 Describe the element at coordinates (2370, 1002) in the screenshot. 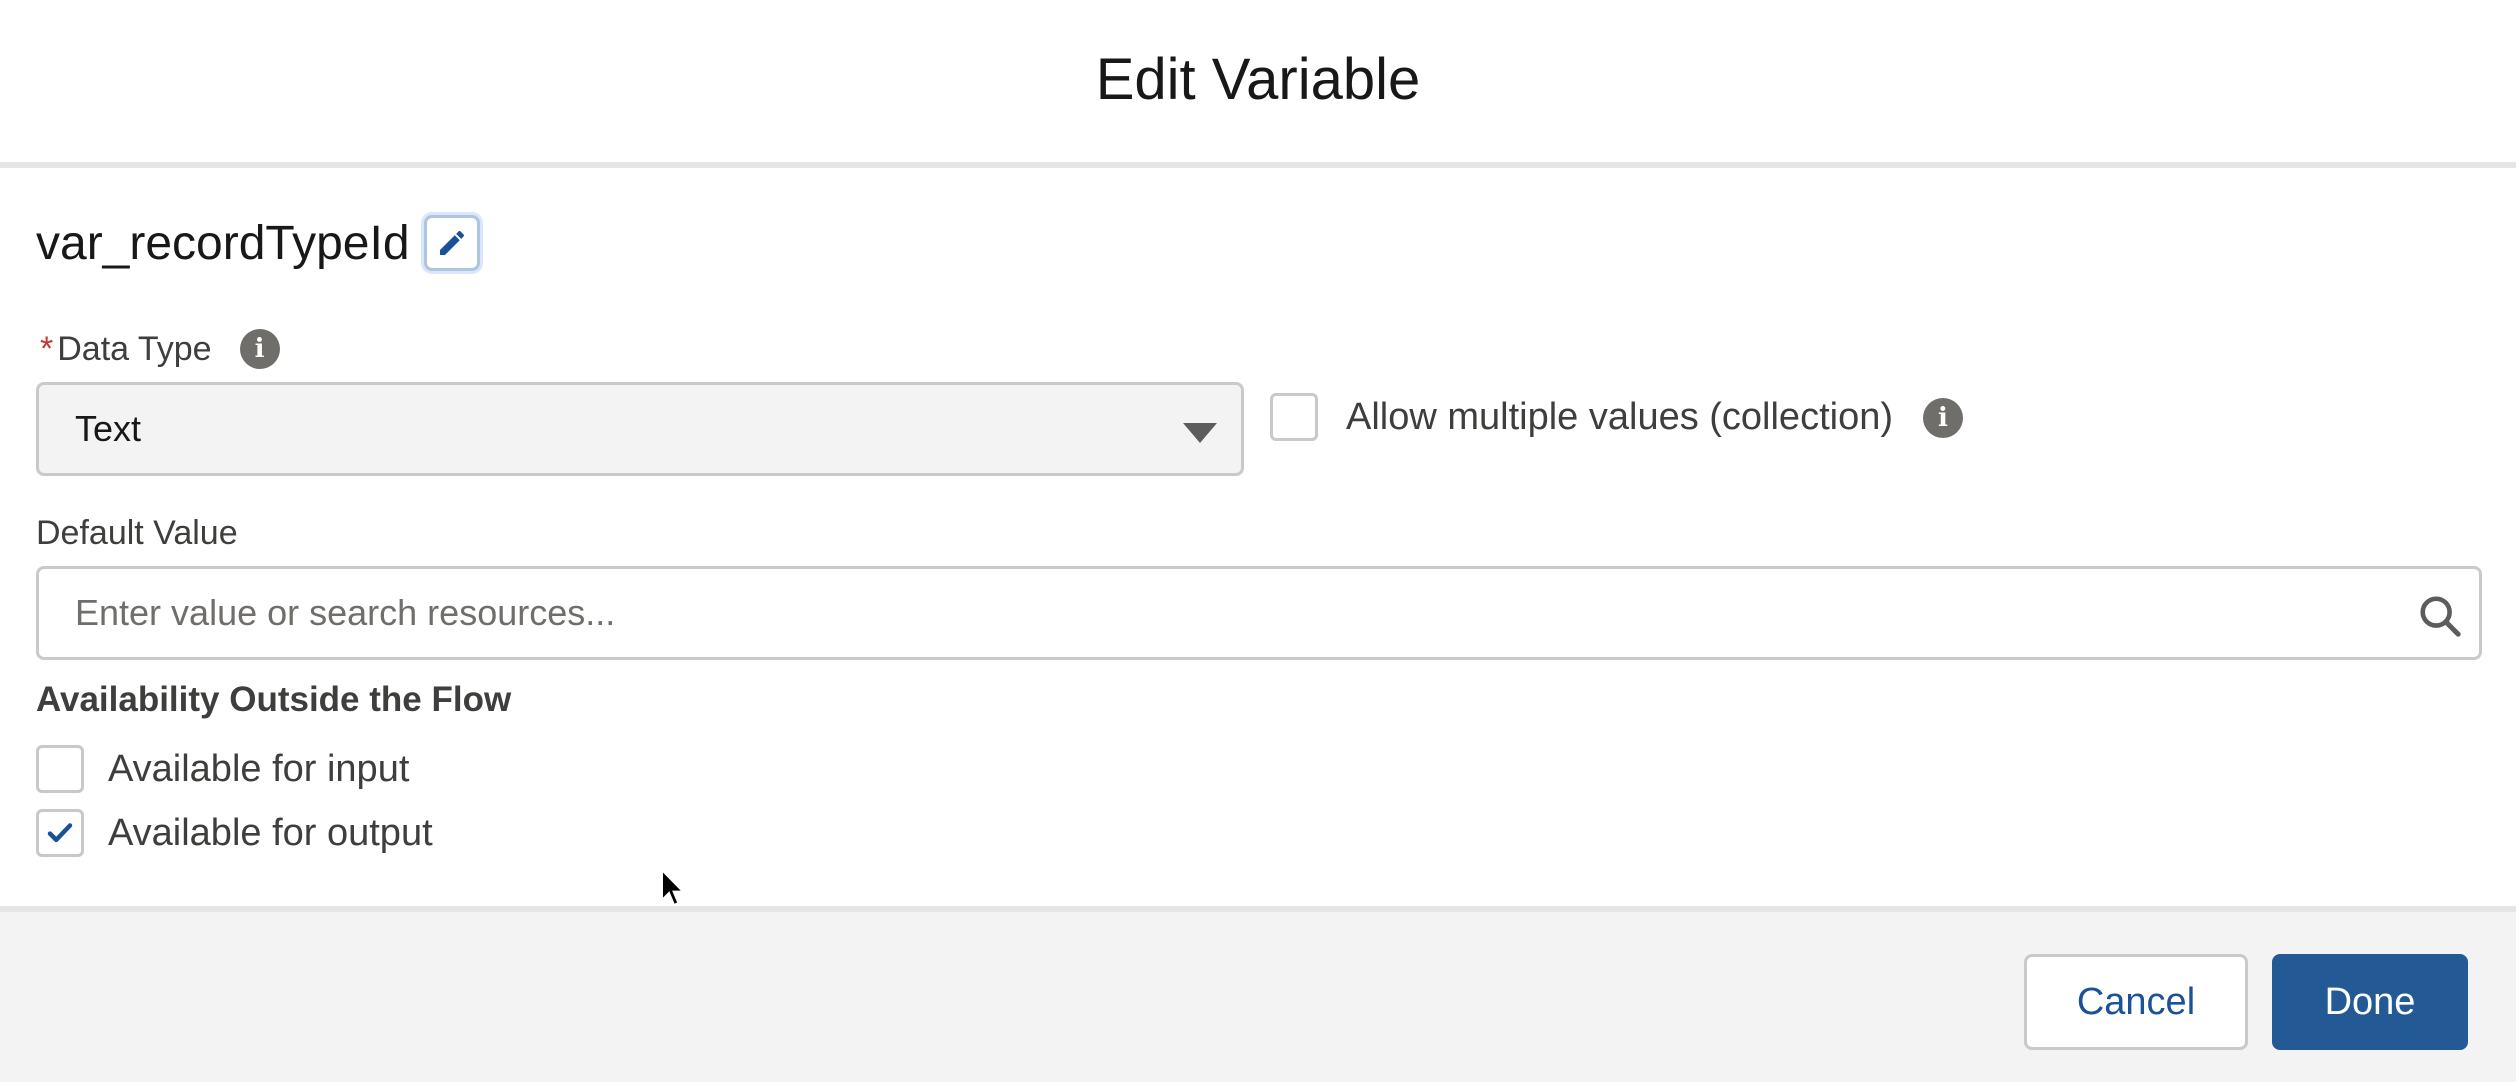

I see `done-button: Done` at that location.